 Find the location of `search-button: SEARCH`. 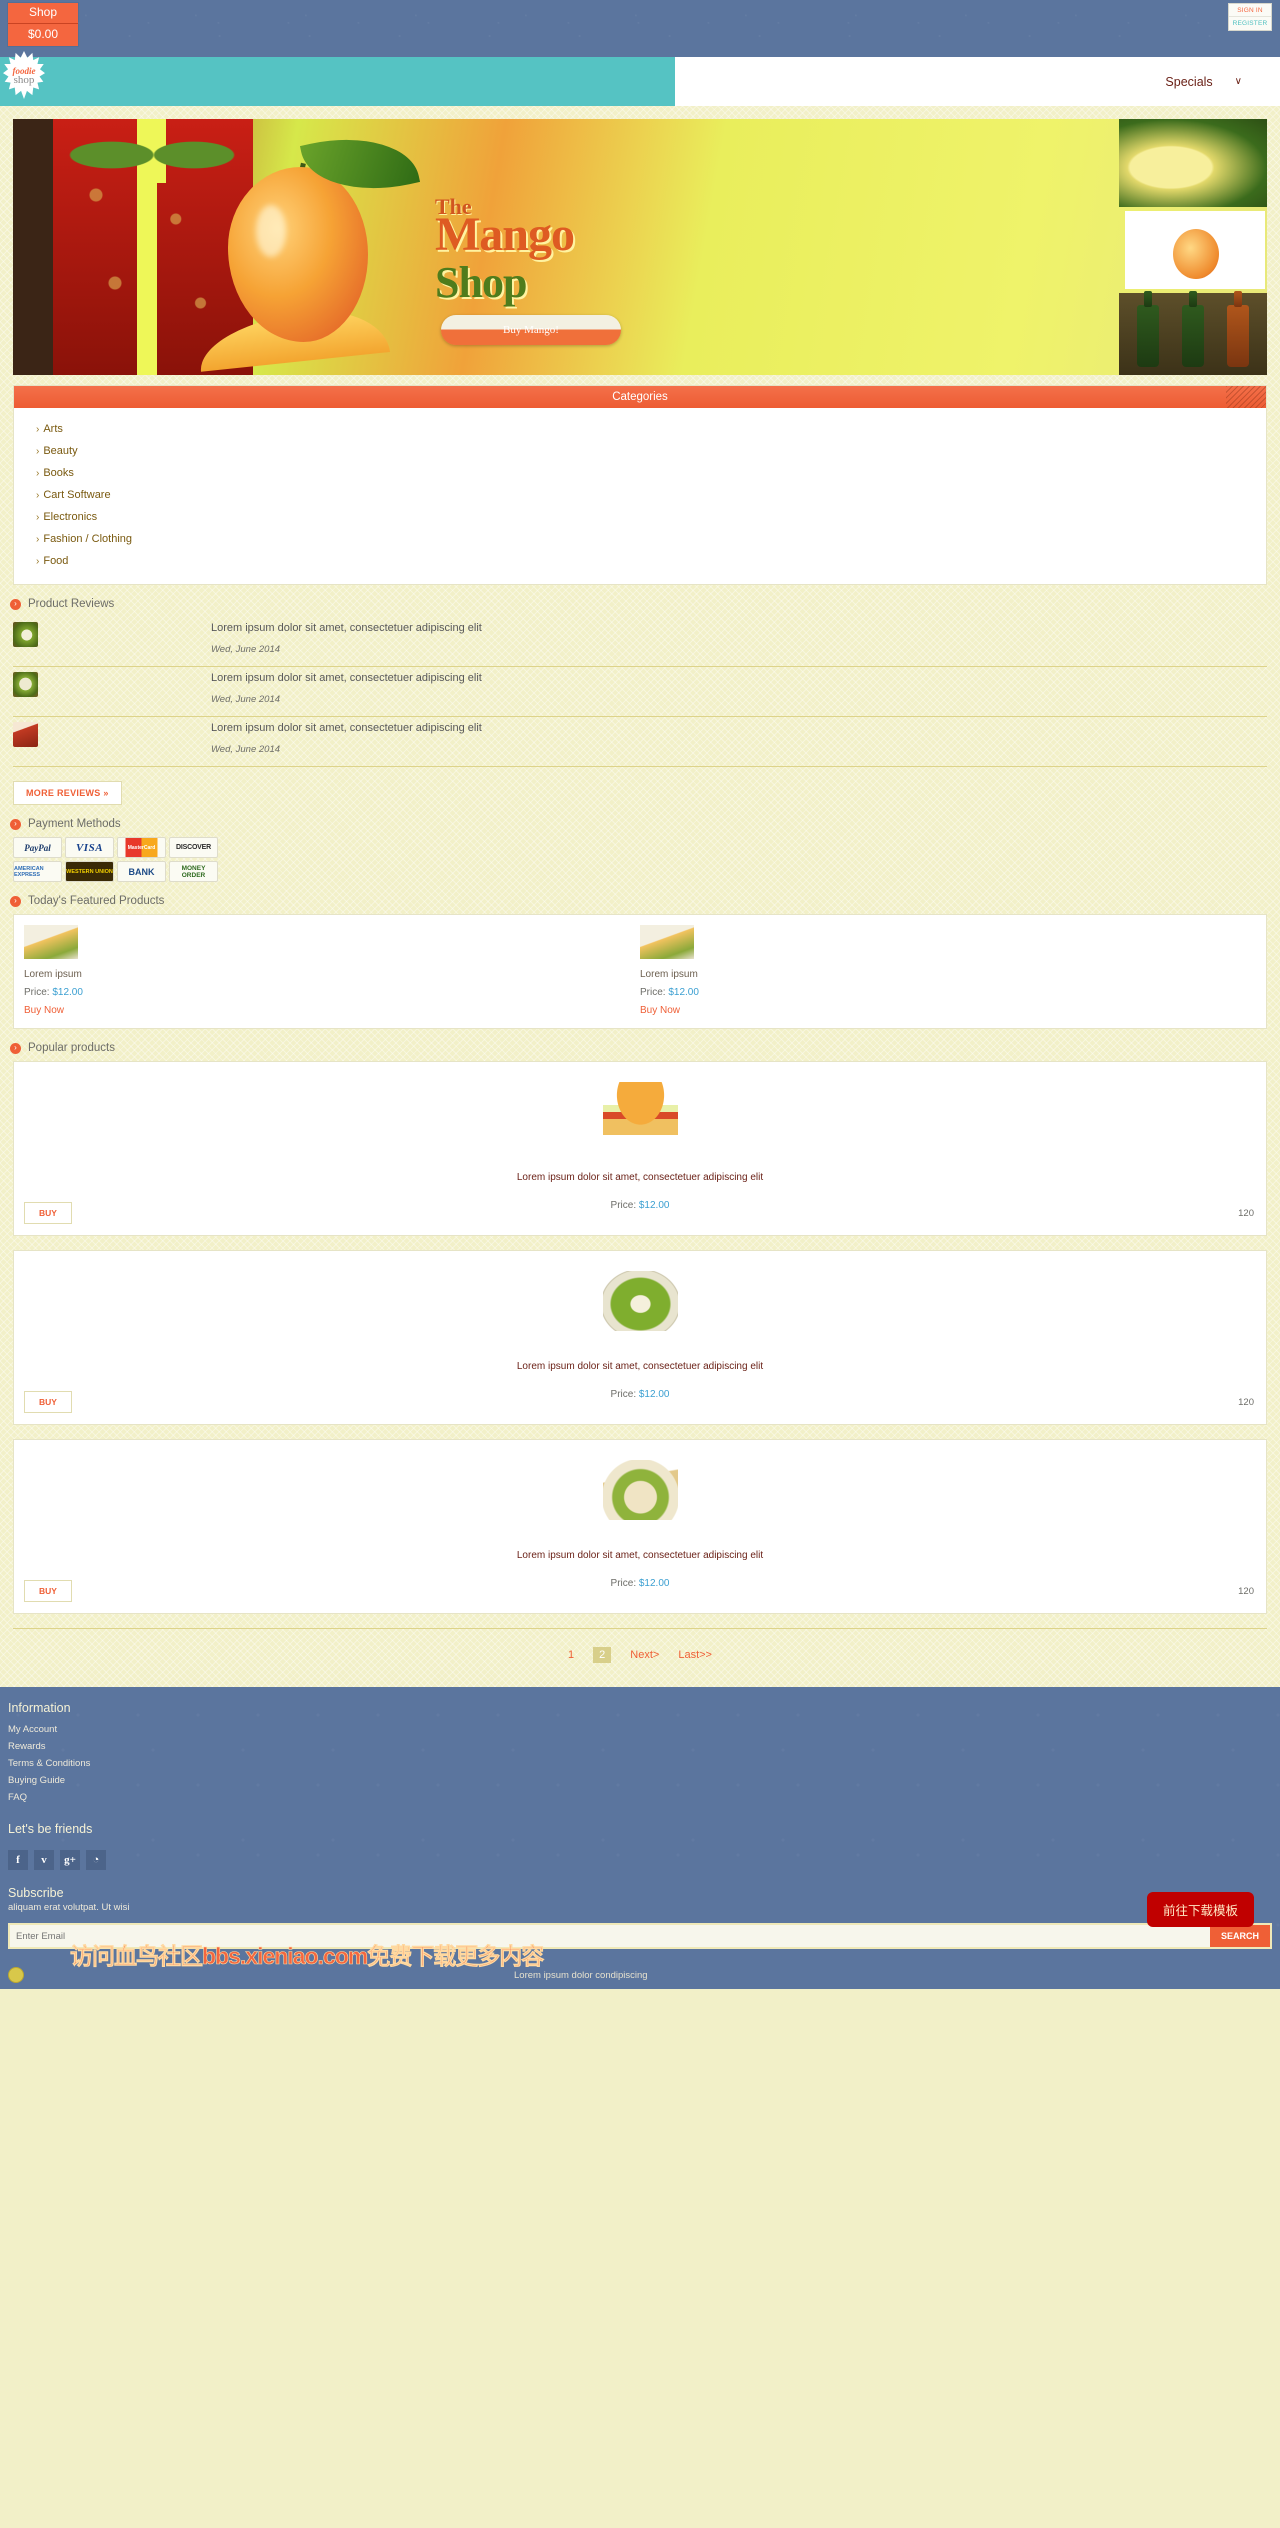

search-button: SEARCH is located at coordinates (1239, 1936).